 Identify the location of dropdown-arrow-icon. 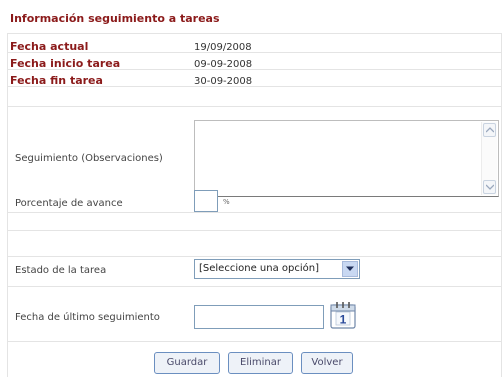
(350, 269).